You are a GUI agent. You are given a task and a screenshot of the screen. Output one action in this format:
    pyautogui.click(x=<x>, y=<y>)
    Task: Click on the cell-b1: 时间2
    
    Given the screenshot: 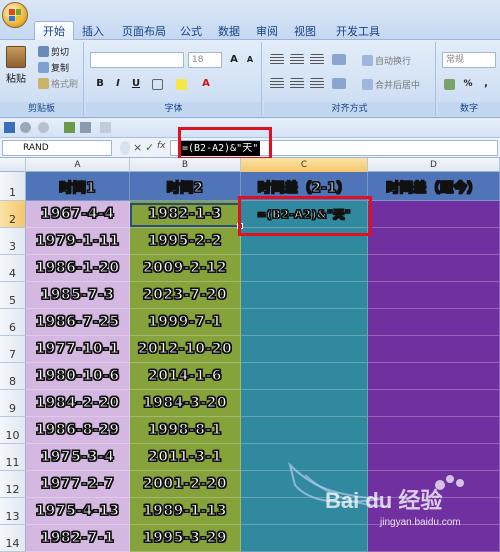 What is the action you would take?
    pyautogui.click(x=185, y=186)
    